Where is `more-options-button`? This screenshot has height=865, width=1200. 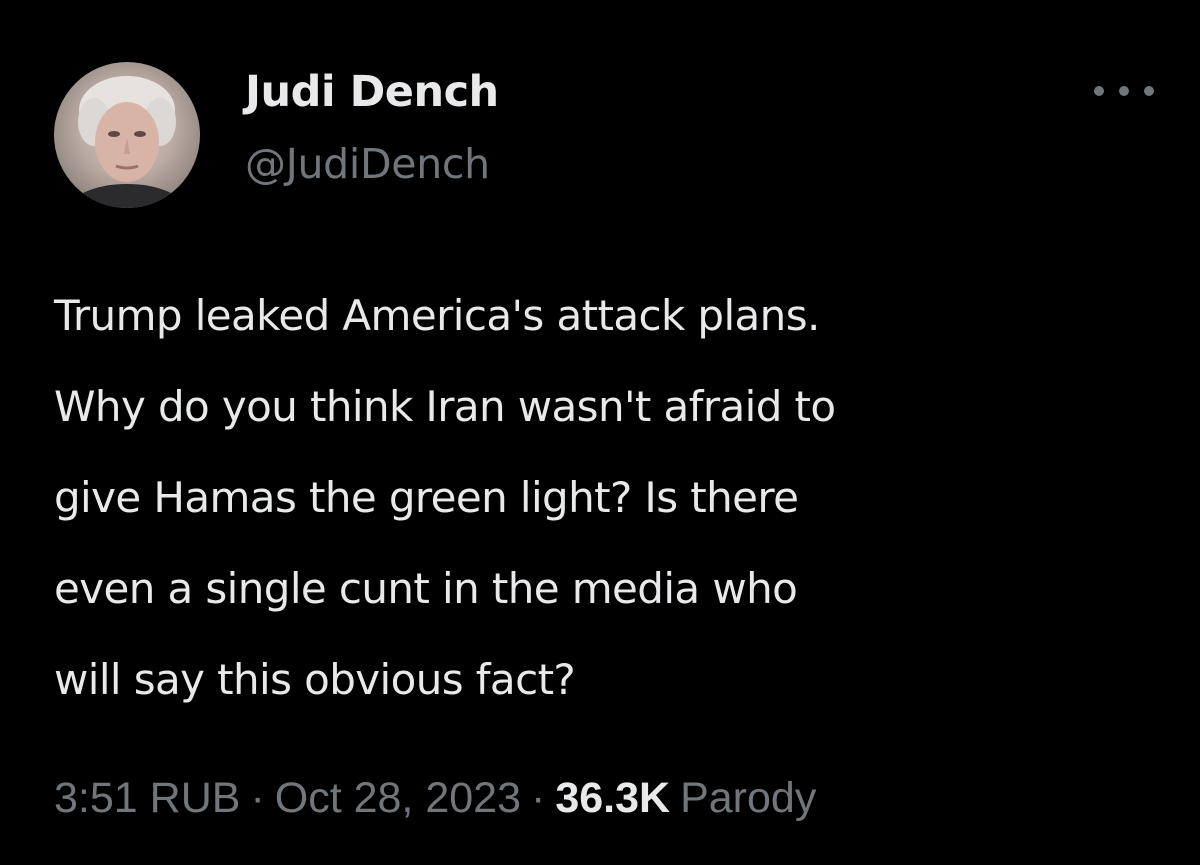
more-options-button is located at coordinates (1124, 91).